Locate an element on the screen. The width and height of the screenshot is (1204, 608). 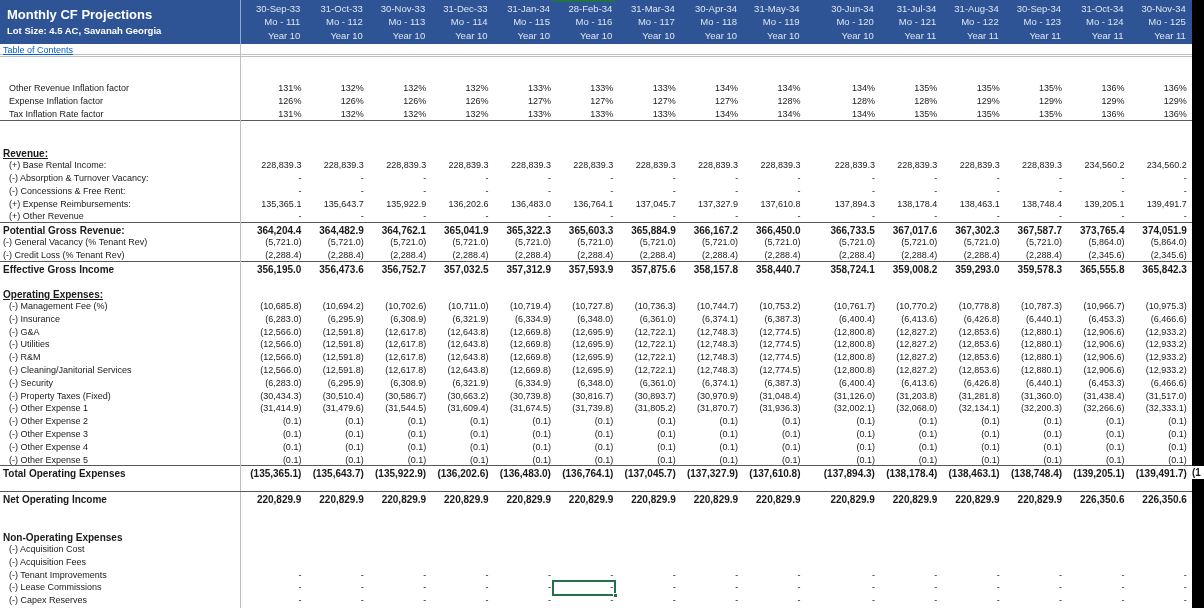
table-cell-text: (31,048.4) is located at coordinates (780, 396).